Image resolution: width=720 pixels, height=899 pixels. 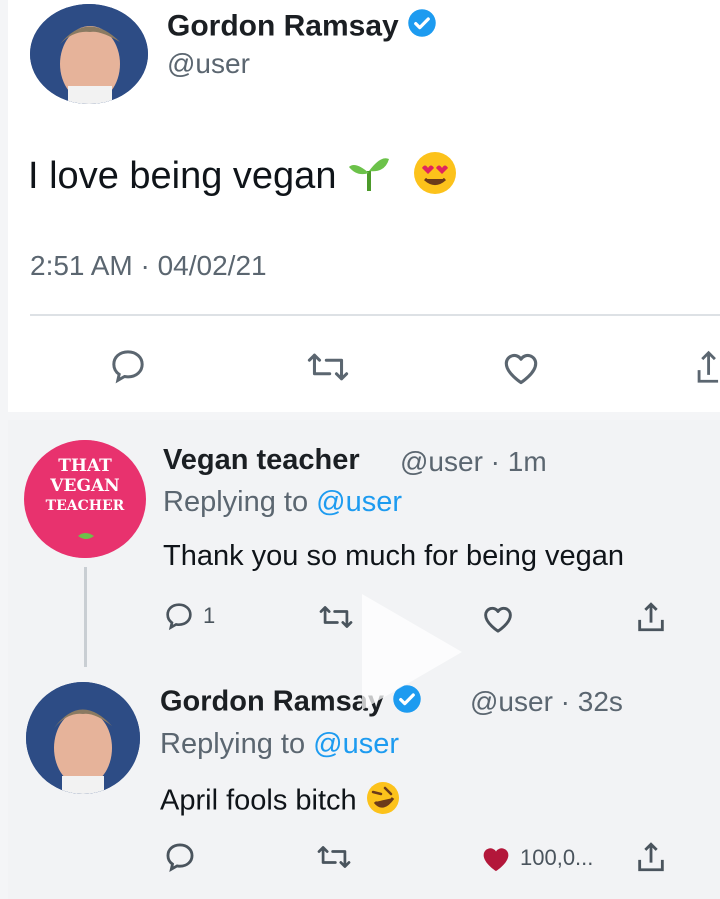 I want to click on reply1-author-name: Vegan teacher, so click(x=261, y=460).